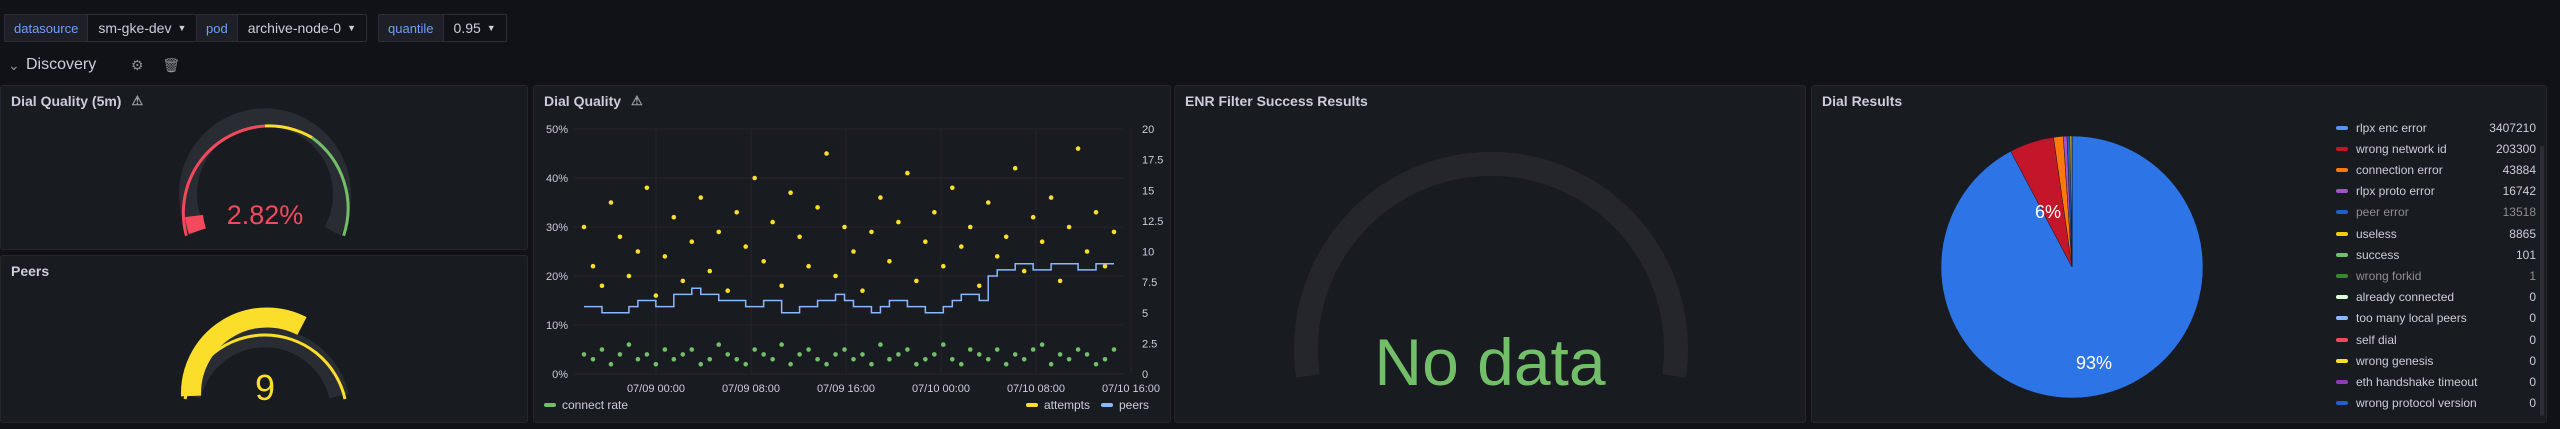 The image size is (2560, 429). What do you see at coordinates (2436, 403) in the screenshot?
I see `legend-item: wrong protocol version 0` at bounding box center [2436, 403].